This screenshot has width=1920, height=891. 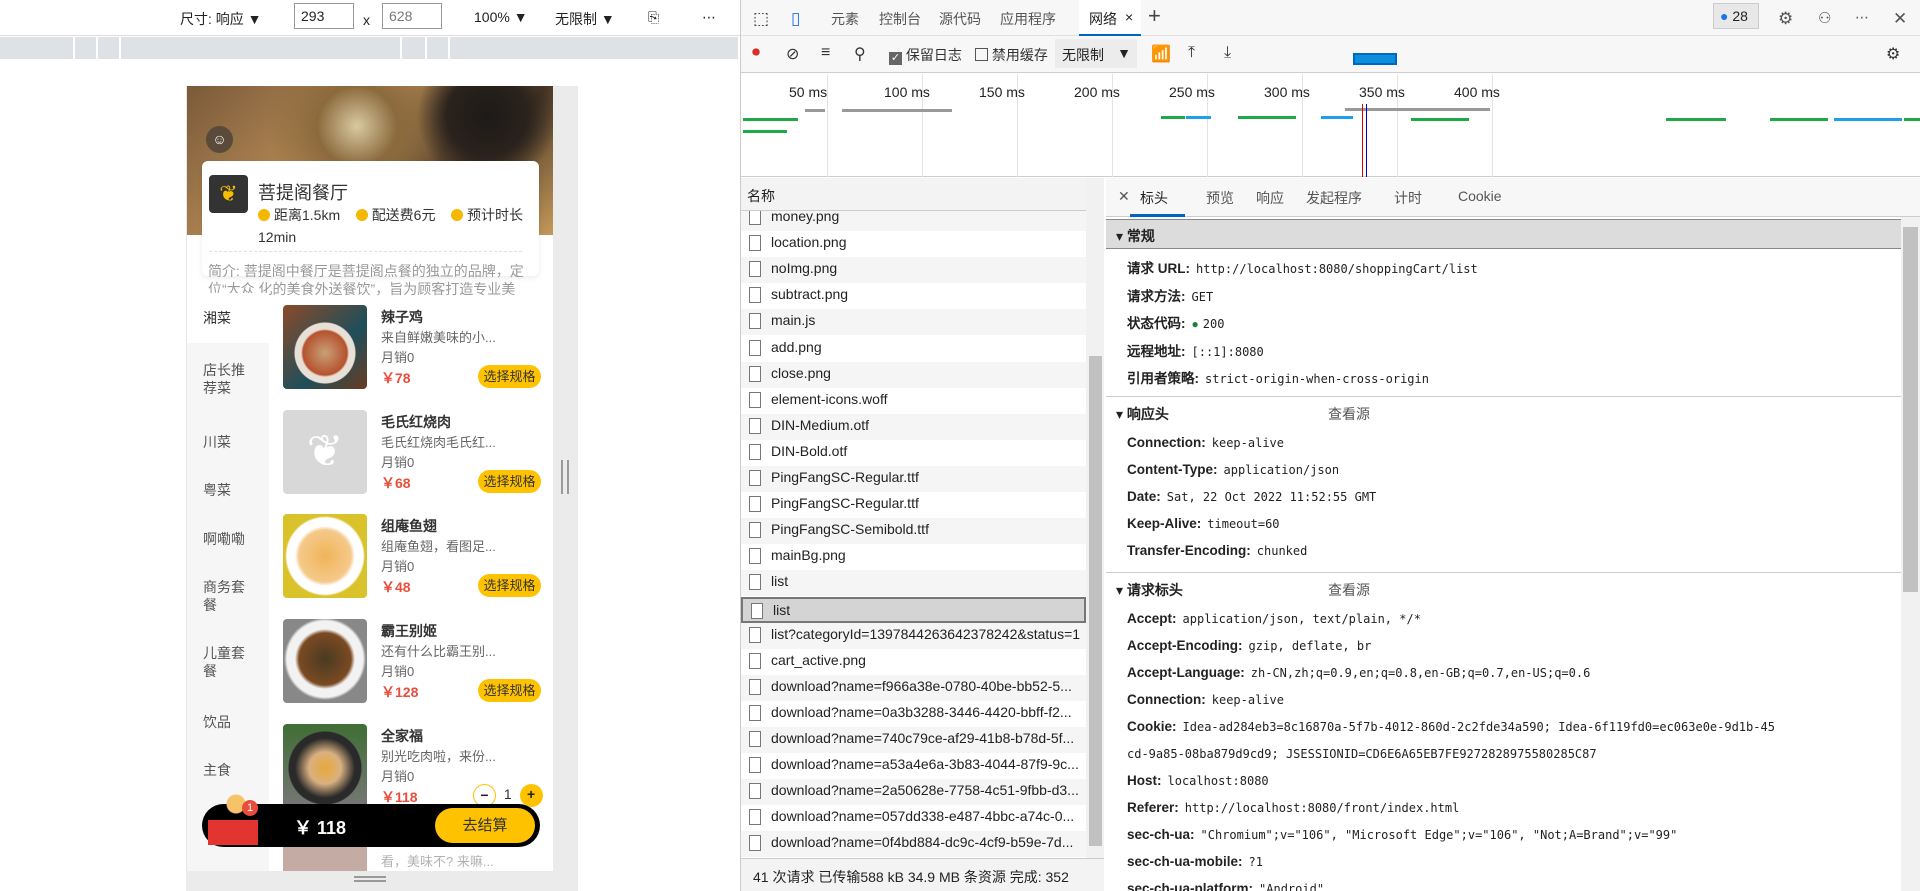 What do you see at coordinates (485, 825) in the screenshot?
I see `checkout-button: 去结算` at bounding box center [485, 825].